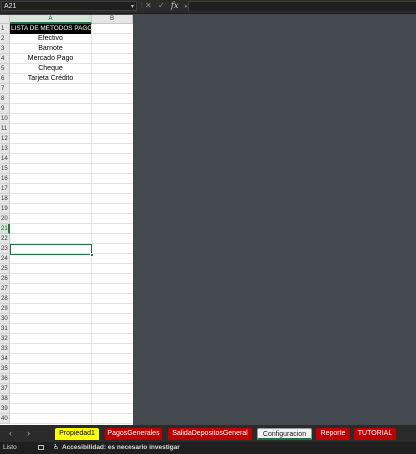 The width and height of the screenshot is (416, 454). Describe the element at coordinates (112, 239) in the screenshot. I see `cell-b22` at that location.